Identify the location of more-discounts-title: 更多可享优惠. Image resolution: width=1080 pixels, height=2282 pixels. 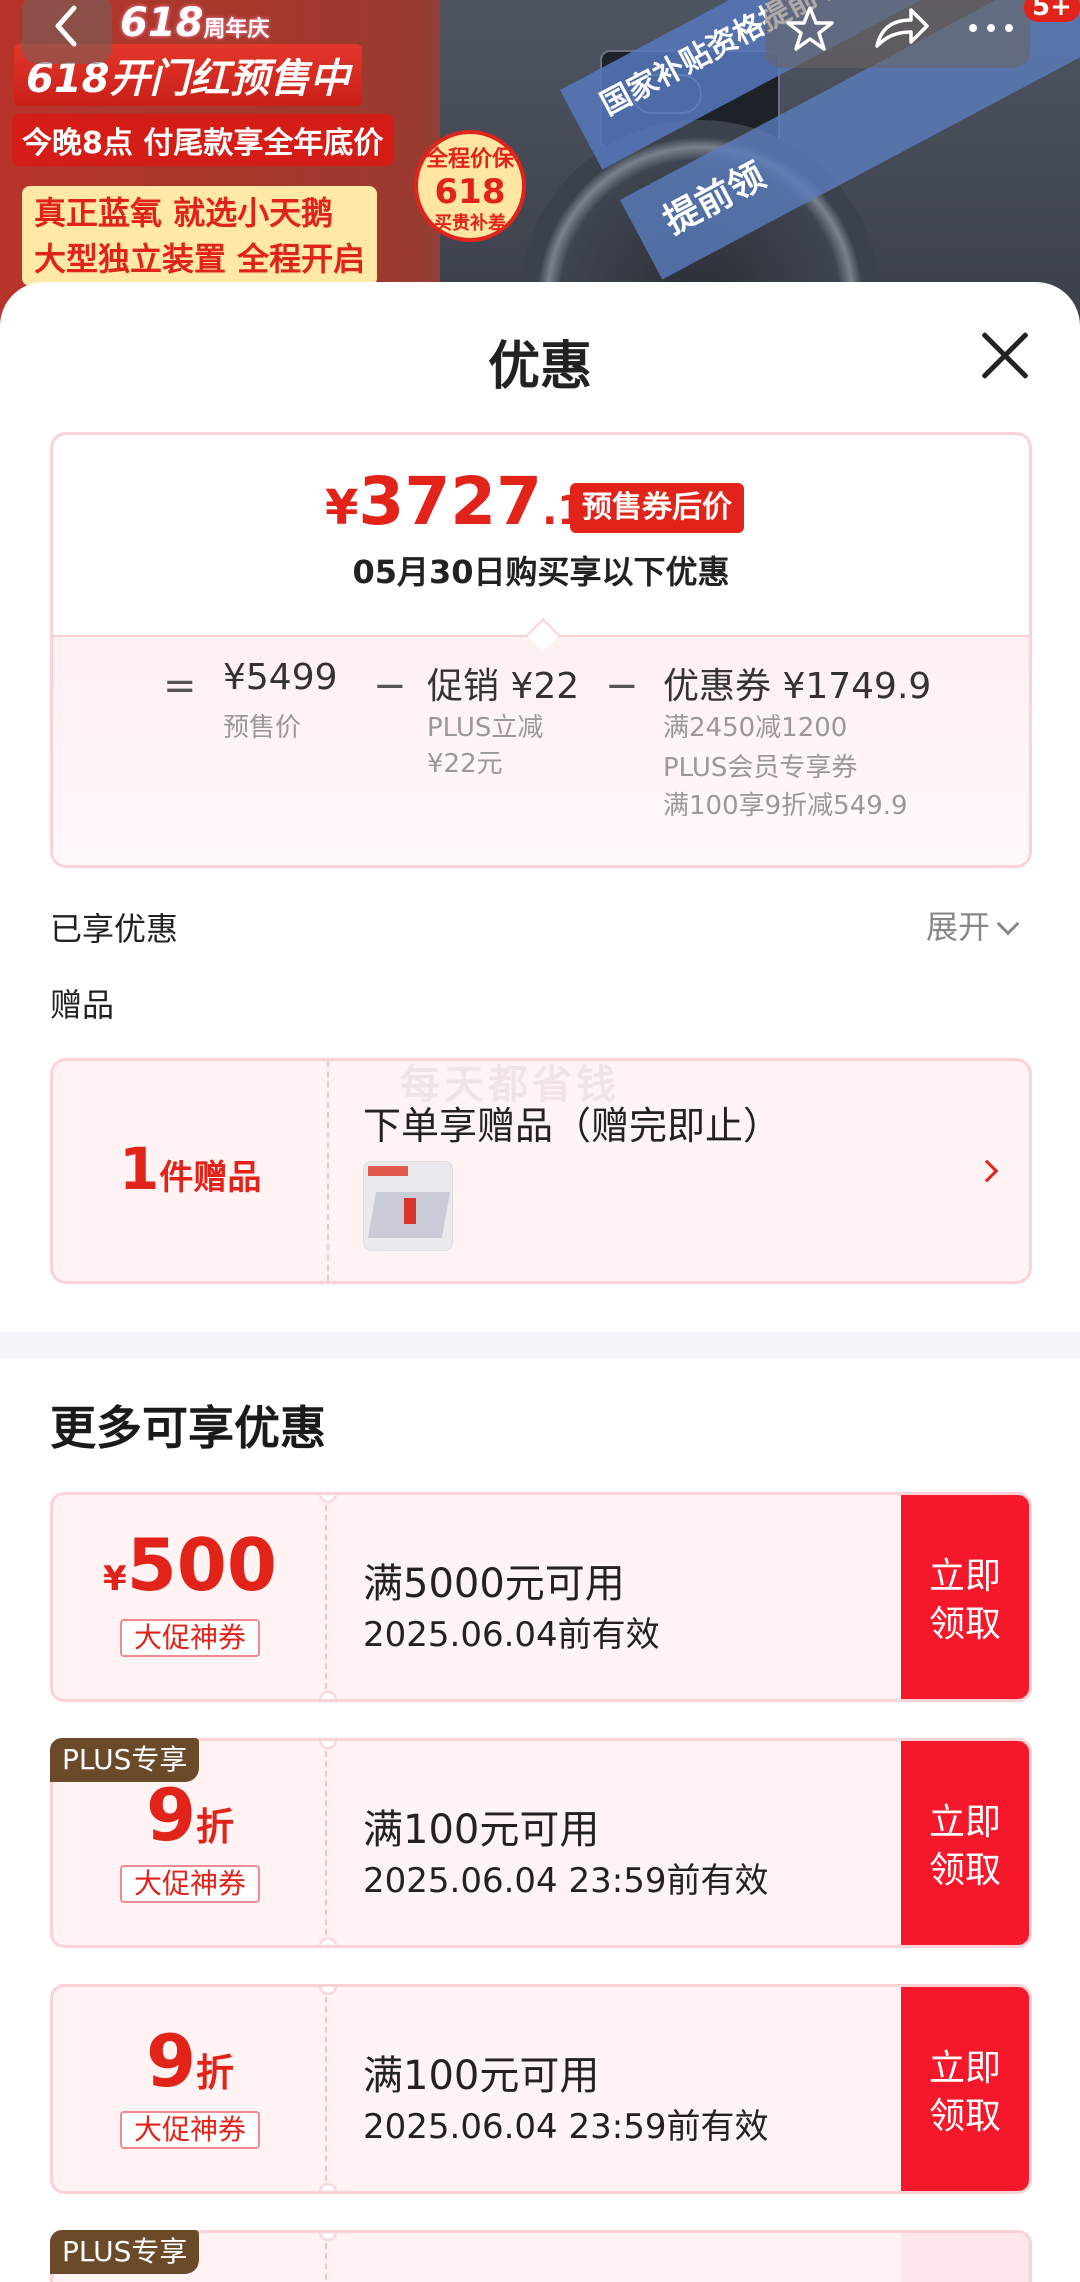
(188, 1428).